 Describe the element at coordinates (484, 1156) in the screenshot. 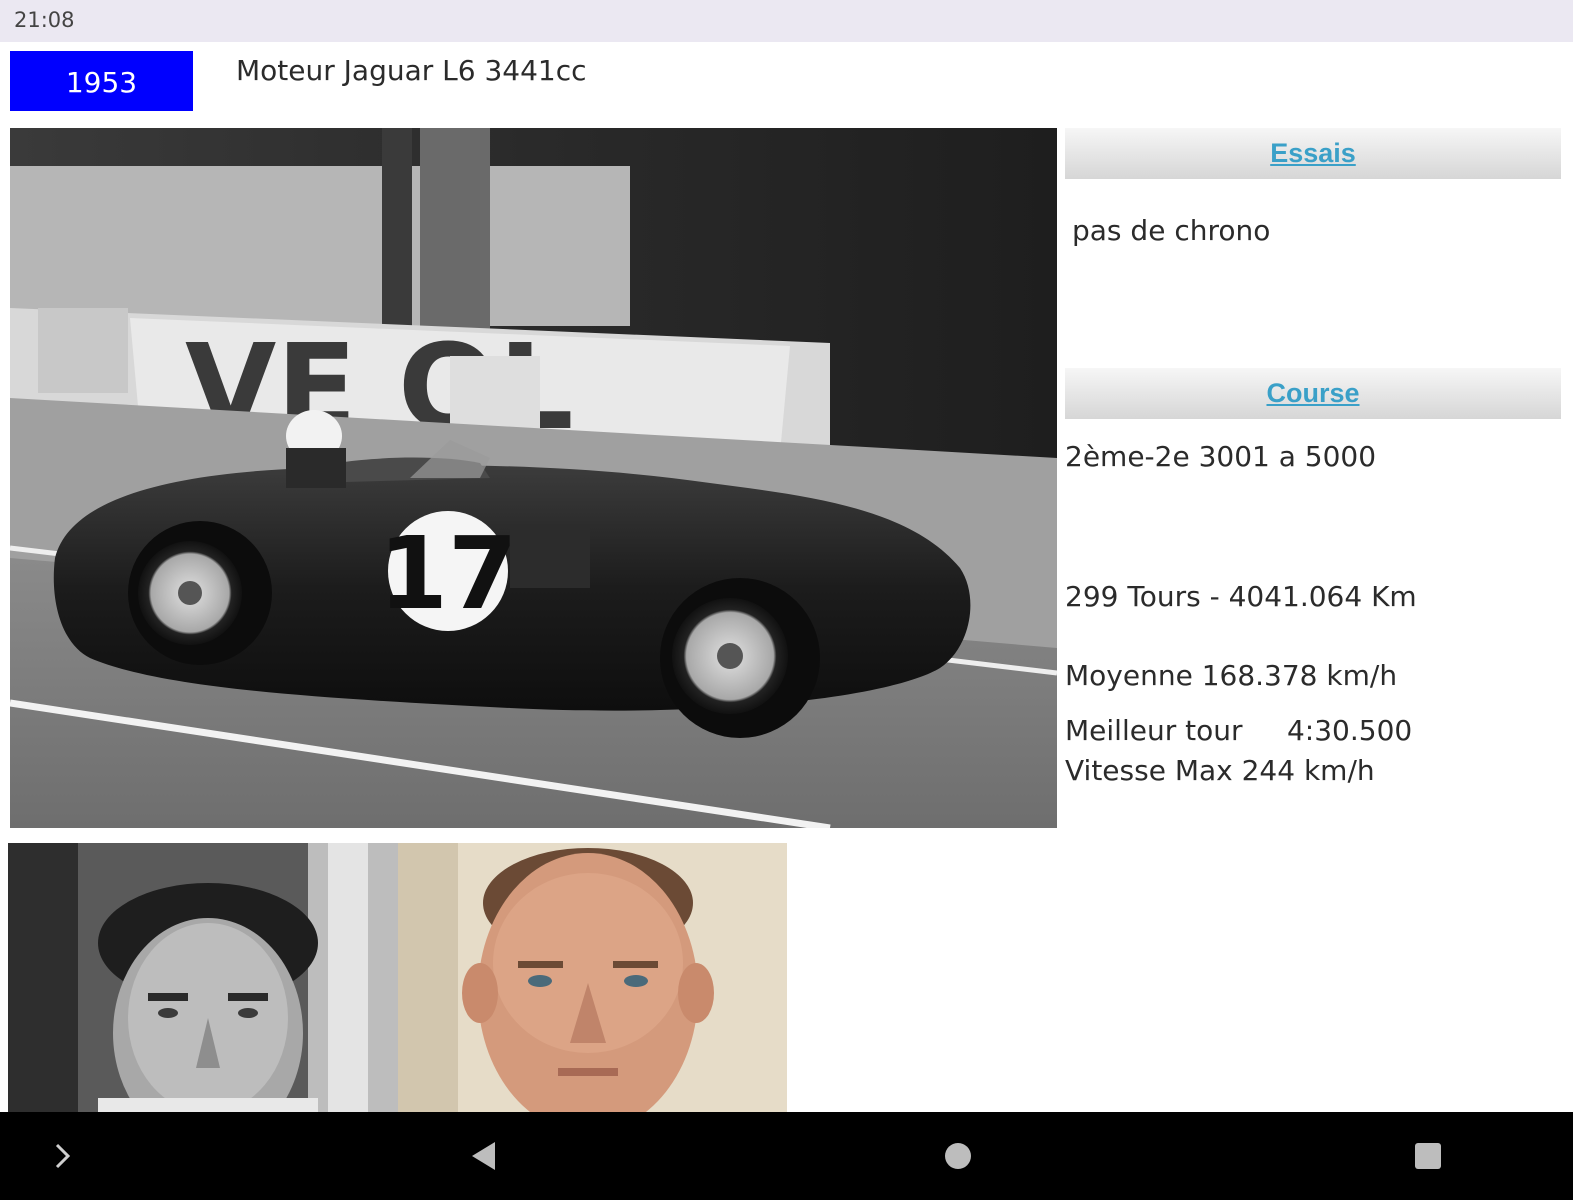

I see `back-triangle-icon` at that location.